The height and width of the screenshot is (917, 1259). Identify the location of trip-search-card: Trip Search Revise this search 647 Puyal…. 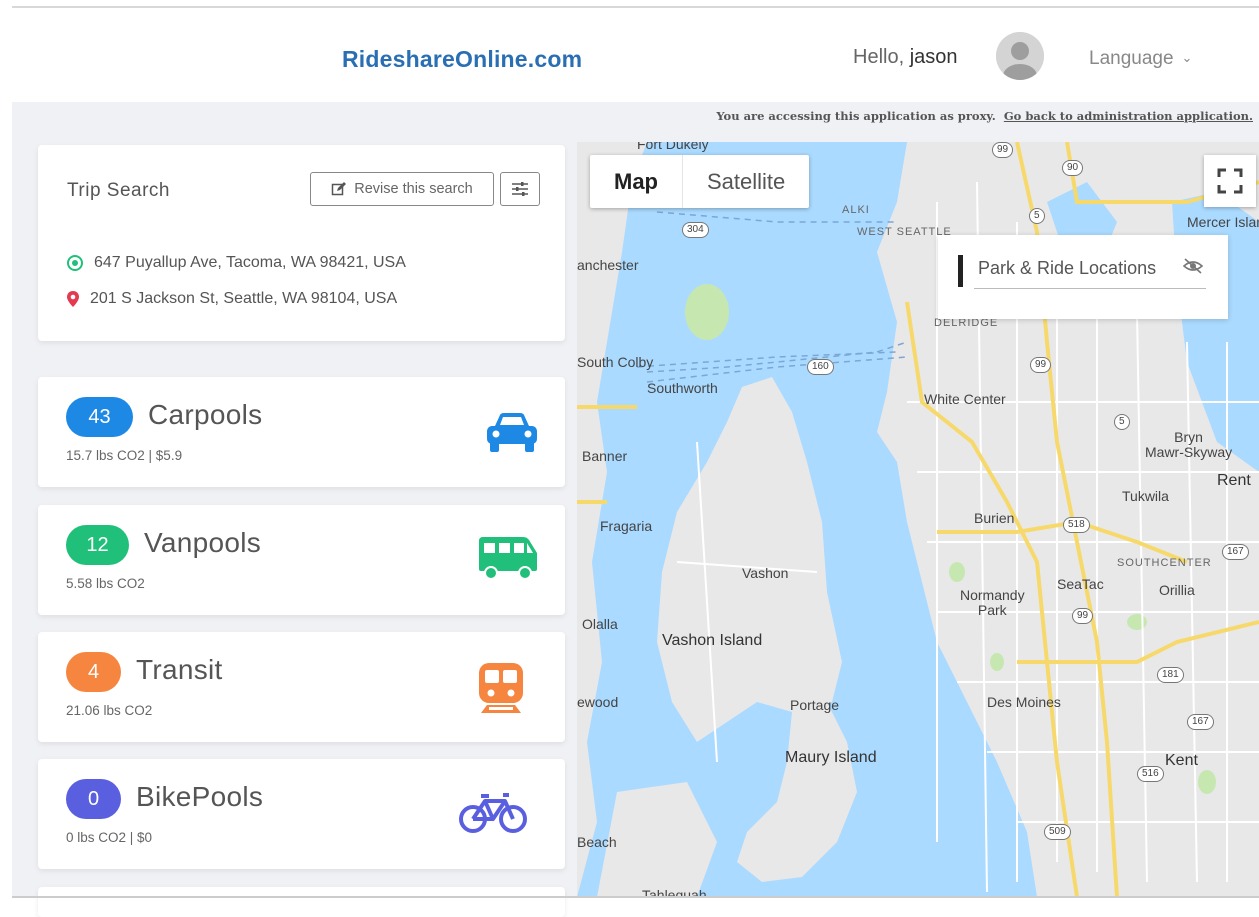
(301, 243).